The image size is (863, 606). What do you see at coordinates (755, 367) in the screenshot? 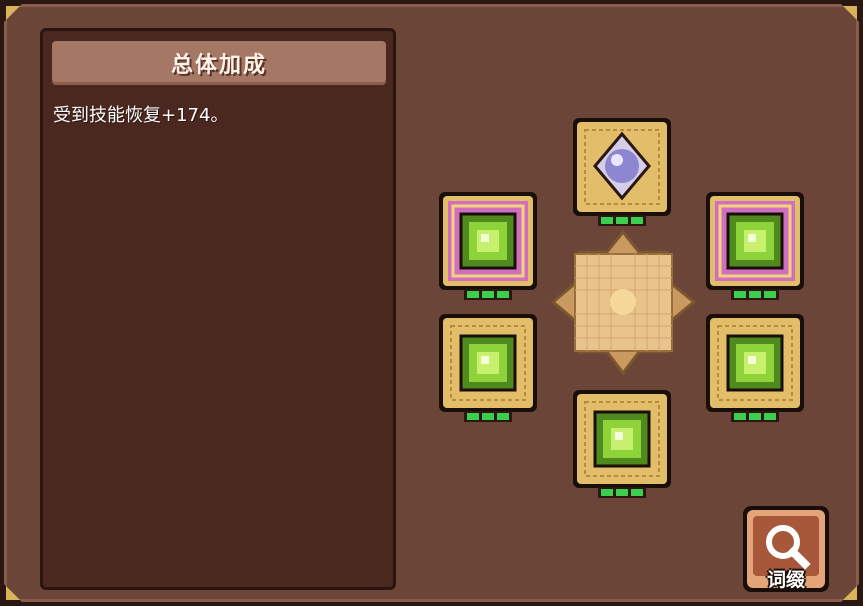
I see `gem-slot-lower-right` at bounding box center [755, 367].